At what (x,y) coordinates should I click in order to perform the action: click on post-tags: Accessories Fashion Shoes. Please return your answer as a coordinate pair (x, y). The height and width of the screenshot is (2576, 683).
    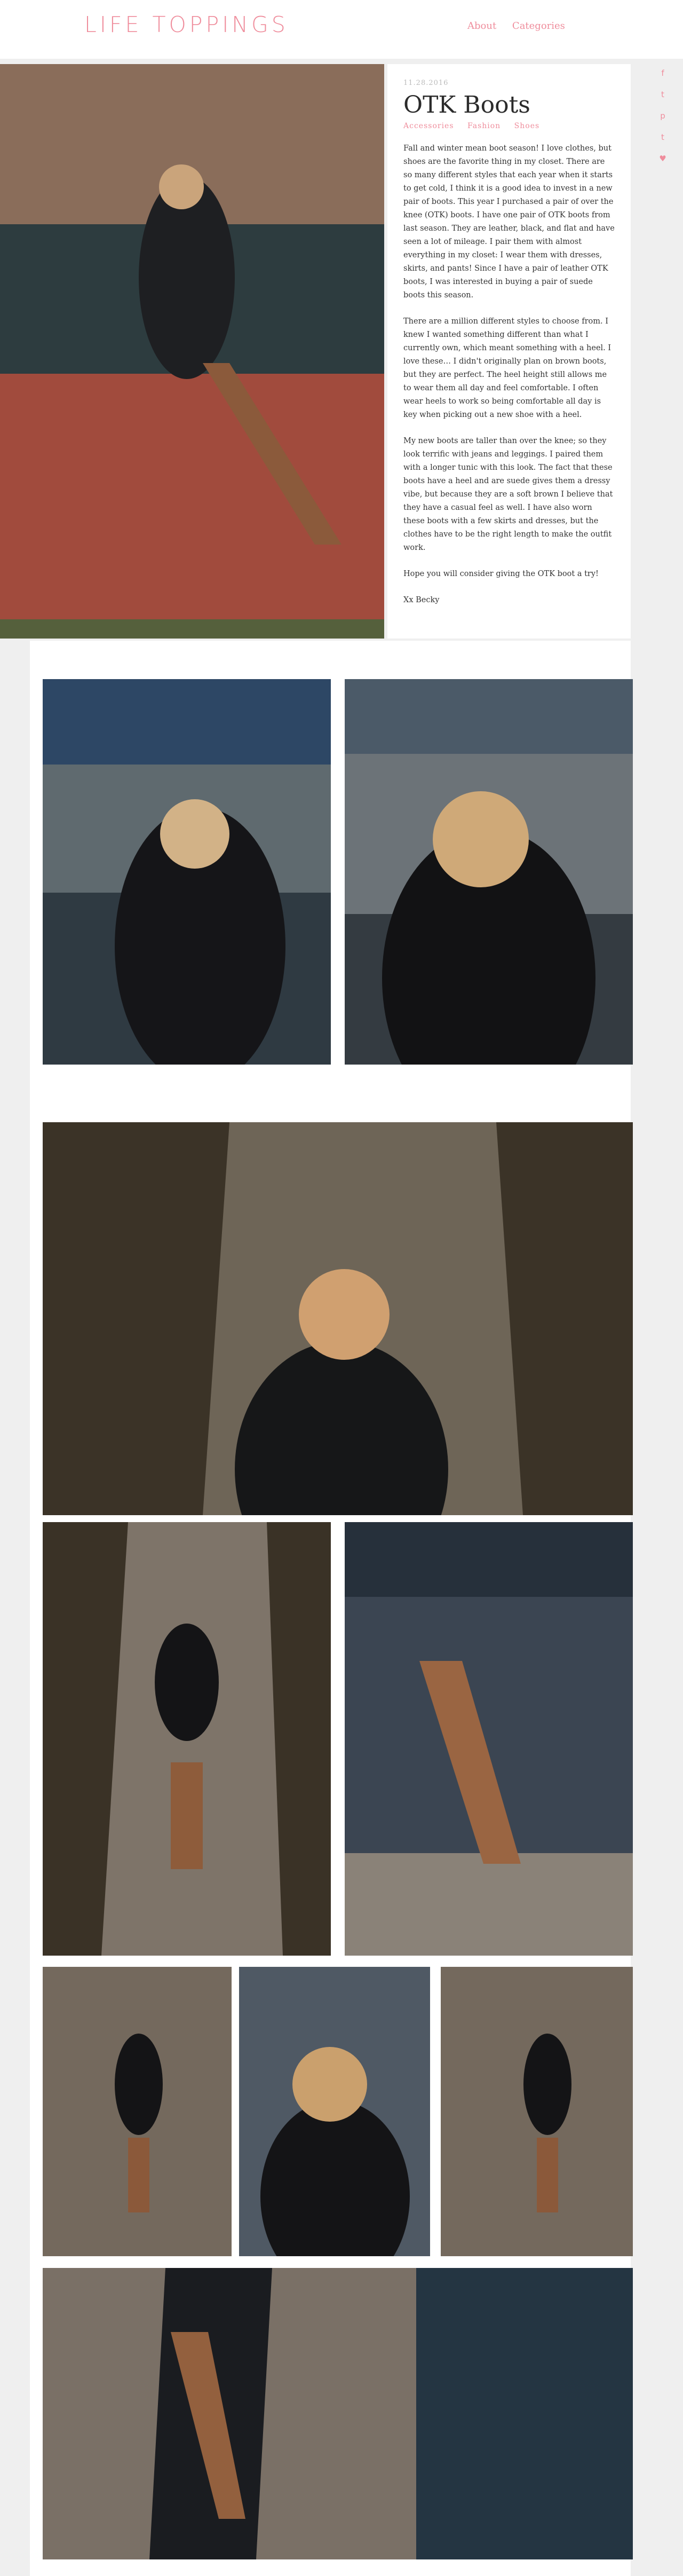
    Looking at the image, I should click on (509, 126).